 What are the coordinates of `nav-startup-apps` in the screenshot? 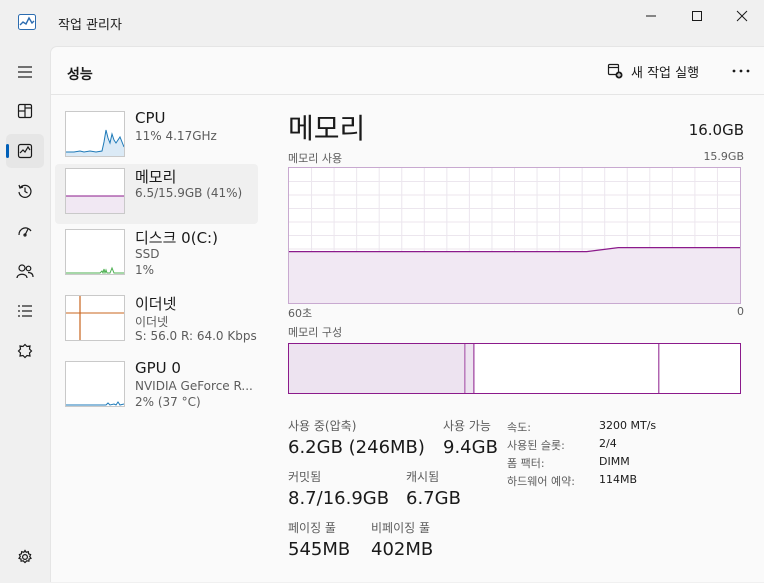 It's located at (25, 231).